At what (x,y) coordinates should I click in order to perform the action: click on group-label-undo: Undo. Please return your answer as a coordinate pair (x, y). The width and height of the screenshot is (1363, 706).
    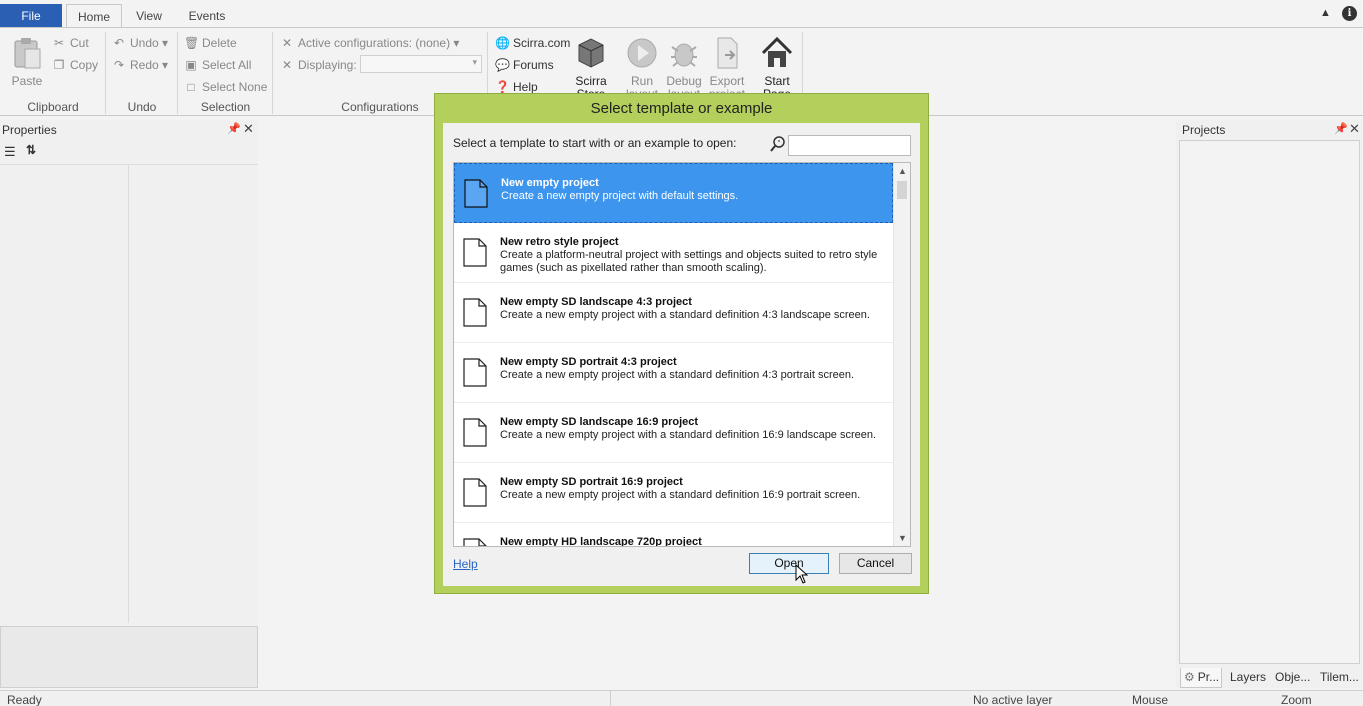
    Looking at the image, I should click on (142, 107).